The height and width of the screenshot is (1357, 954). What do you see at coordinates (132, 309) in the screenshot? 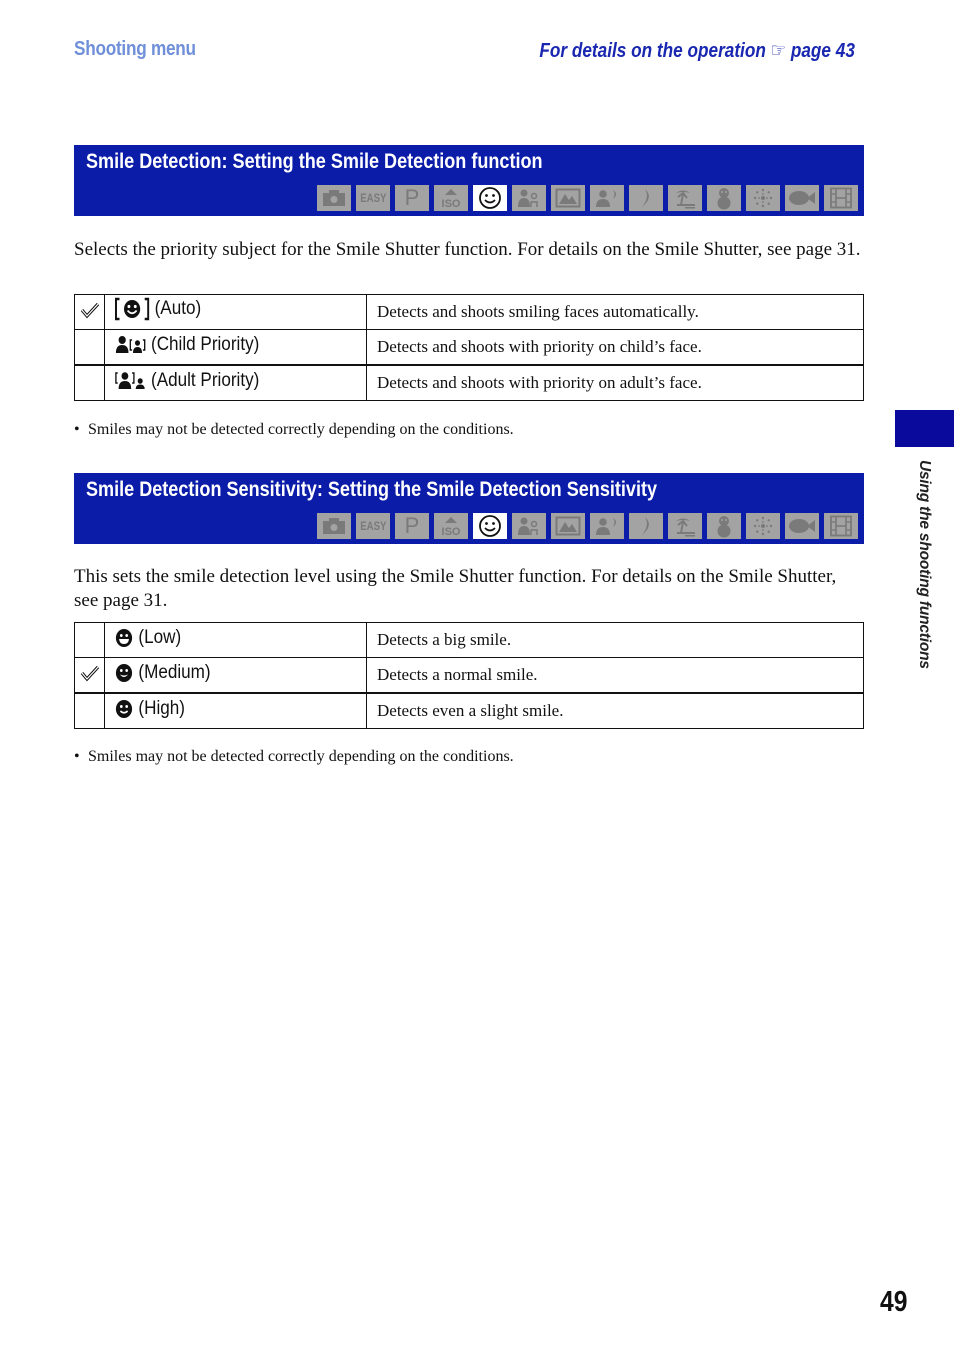
I see `auto-face-icon` at bounding box center [132, 309].